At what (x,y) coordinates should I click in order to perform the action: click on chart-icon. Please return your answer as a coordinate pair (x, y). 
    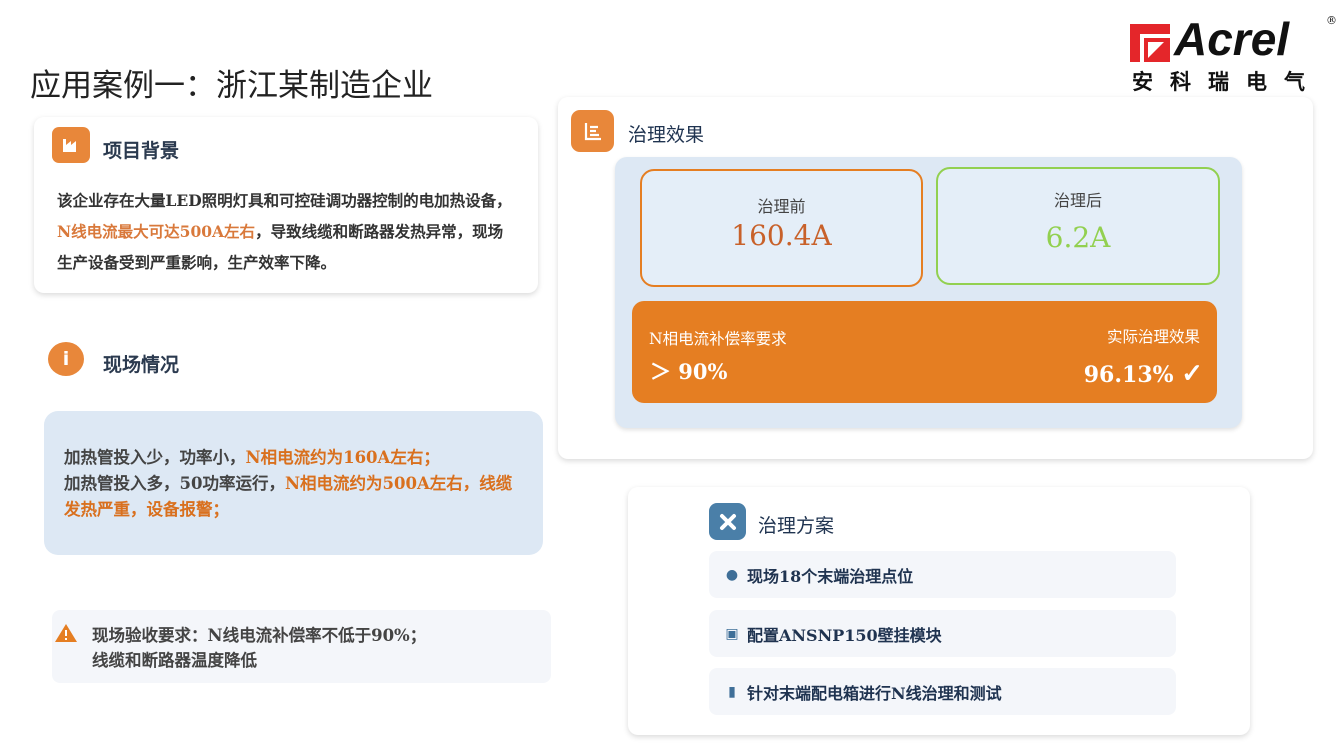
    Looking at the image, I should click on (592, 131).